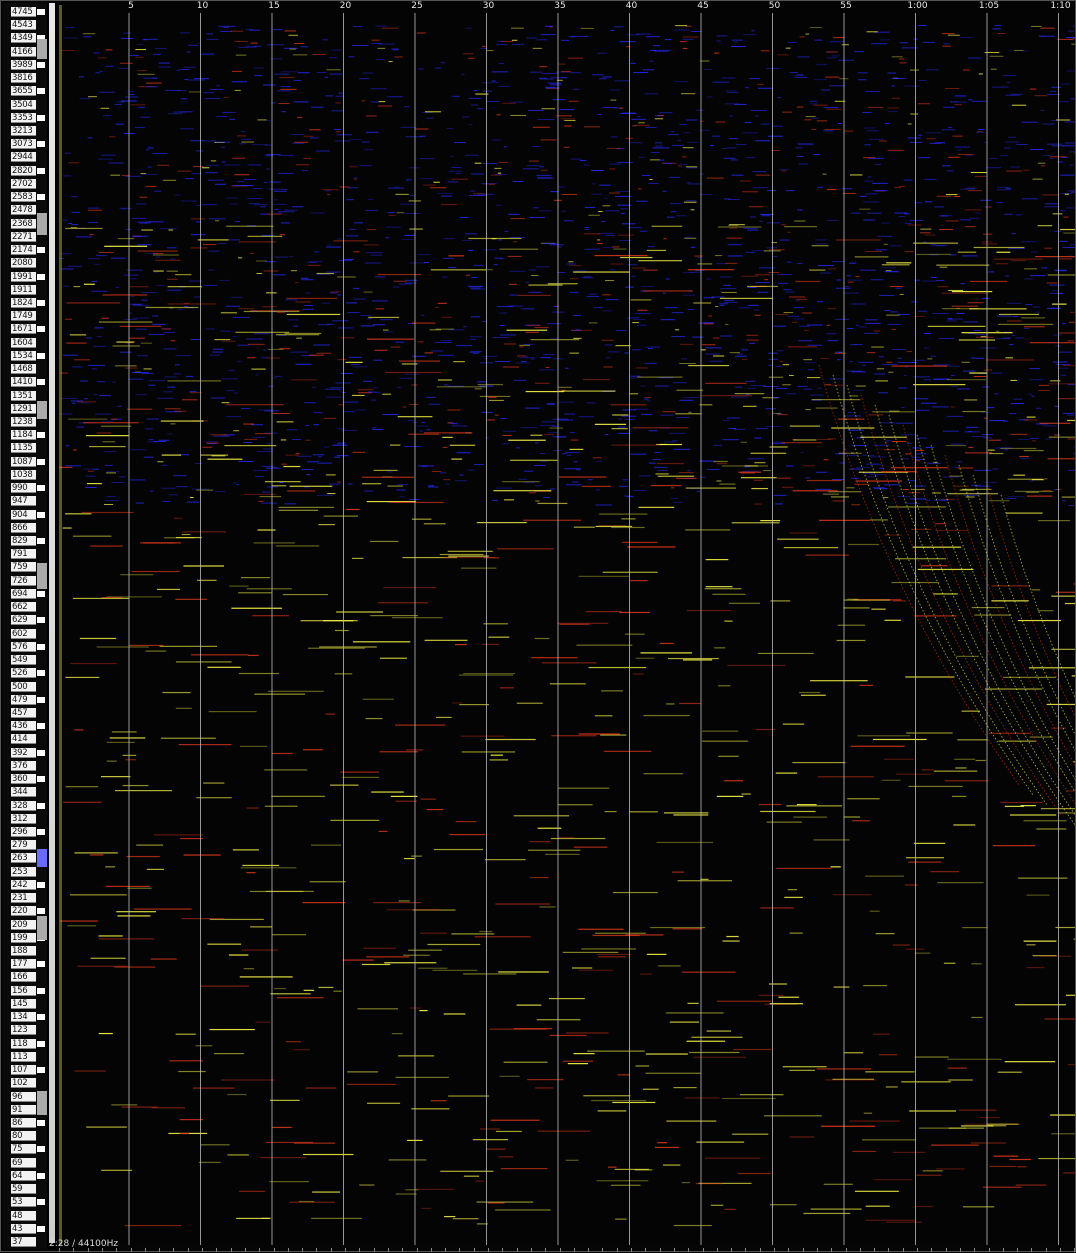 The height and width of the screenshot is (1253, 1076). Describe the element at coordinates (25, 329) in the screenshot. I see `frequency-key: 1671` at that location.